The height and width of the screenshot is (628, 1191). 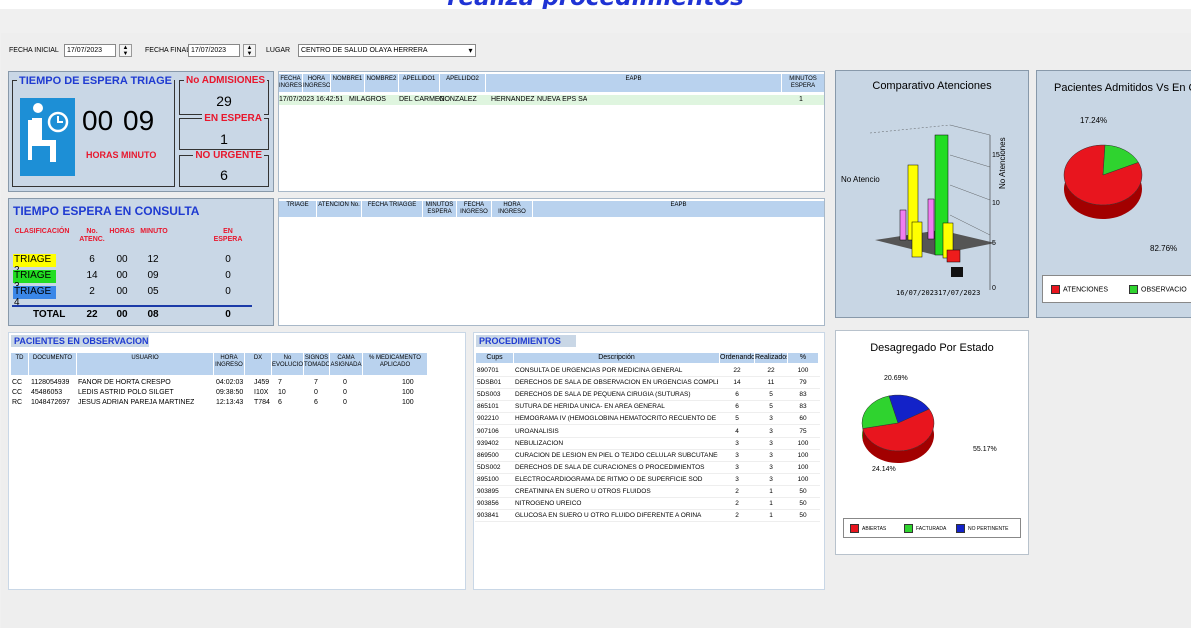 What do you see at coordinates (282, 392) in the screenshot?
I see `table-cell: 10` at bounding box center [282, 392].